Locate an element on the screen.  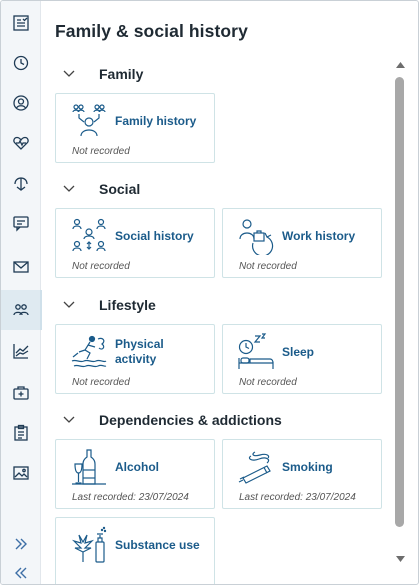
rail-item-family-social is located at coordinates (21, 310).